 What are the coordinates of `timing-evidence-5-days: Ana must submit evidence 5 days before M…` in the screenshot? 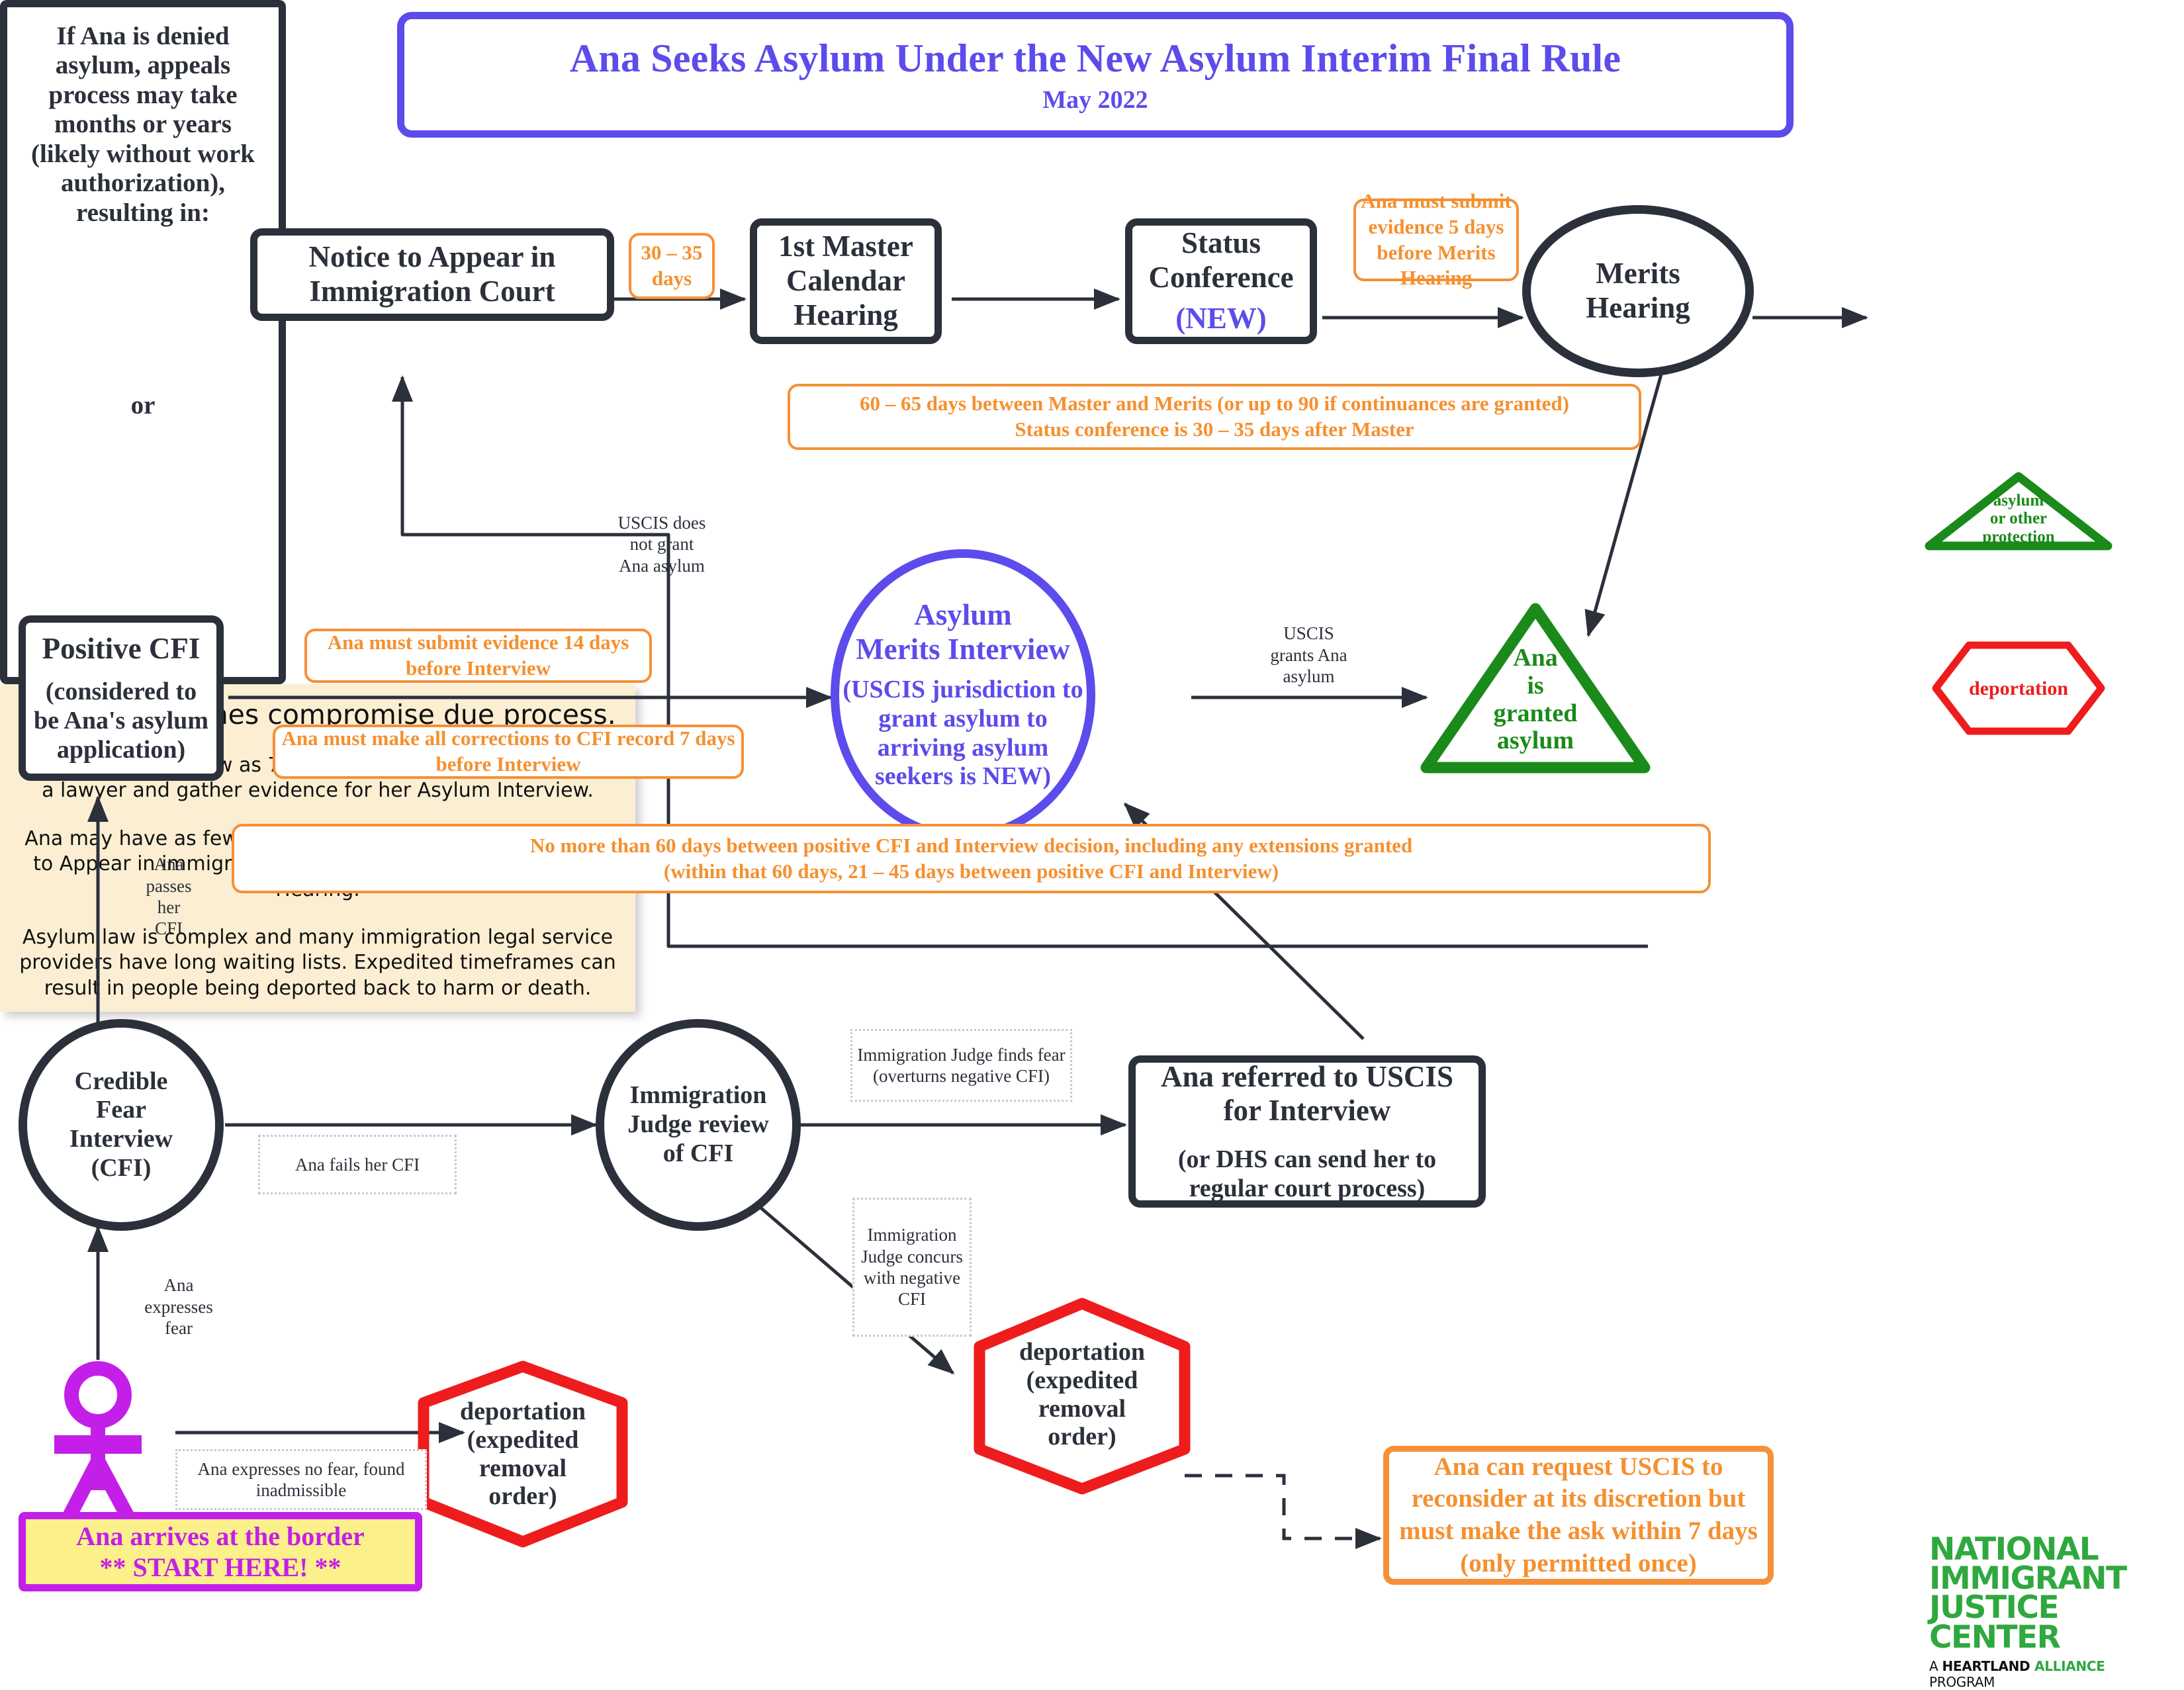 It's located at (1436, 239).